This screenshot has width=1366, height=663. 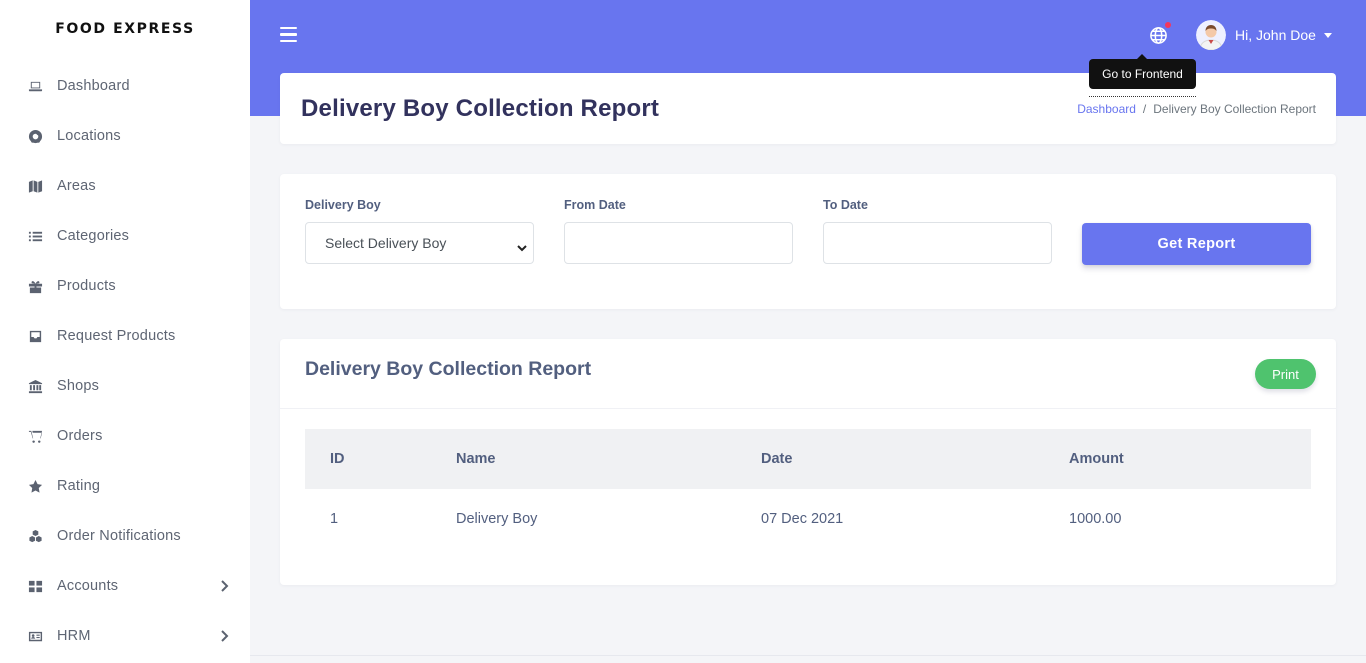 I want to click on bank-icon, so click(x=35, y=386).